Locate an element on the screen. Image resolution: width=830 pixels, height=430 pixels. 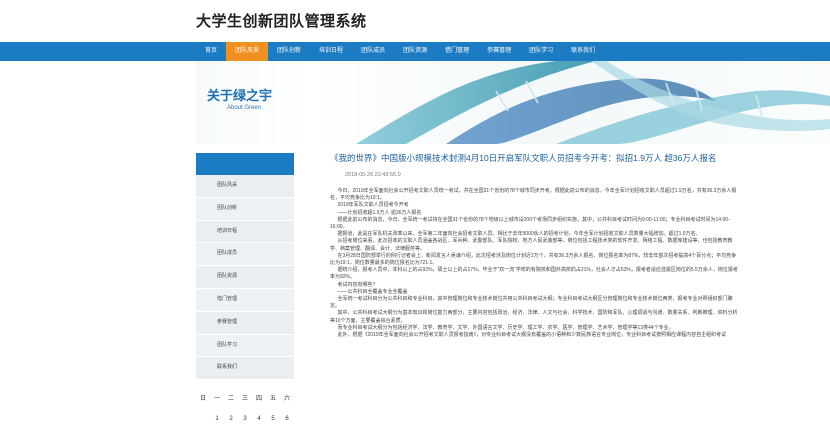
calendar-day: 6 is located at coordinates (287, 419).